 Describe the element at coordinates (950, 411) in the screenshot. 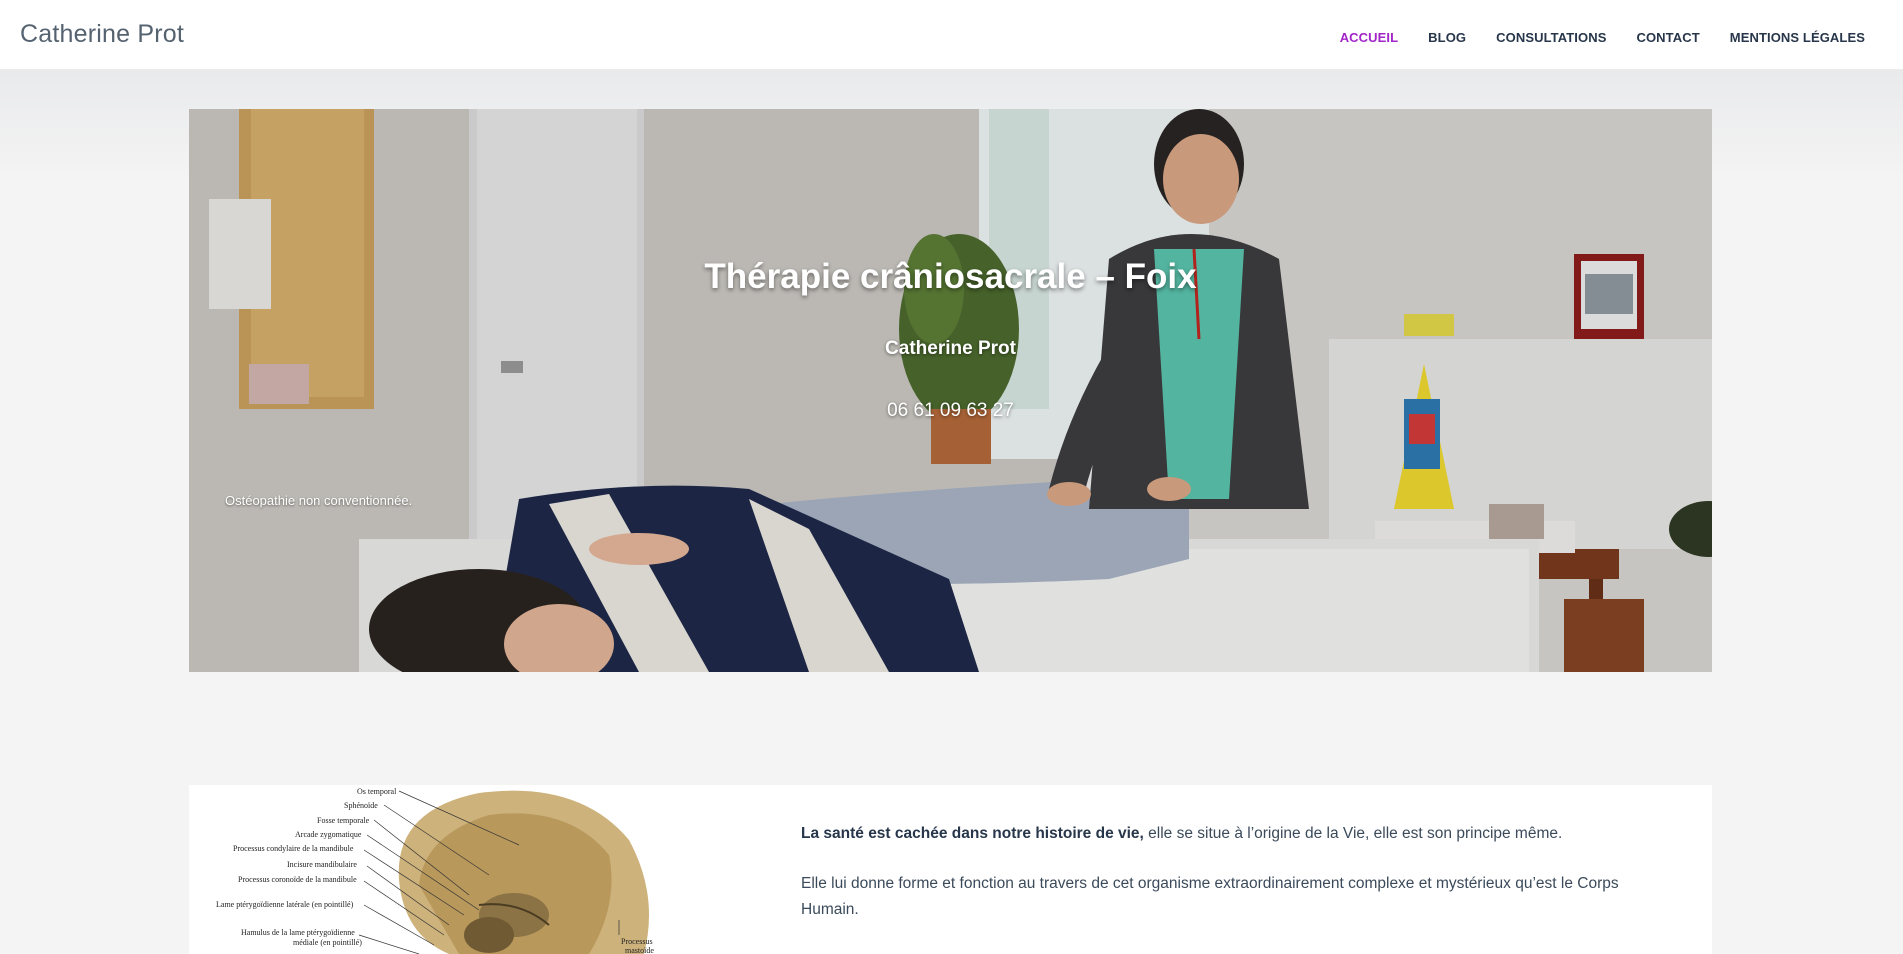

I see `hero-phone: 06 61 09 63 27` at that location.